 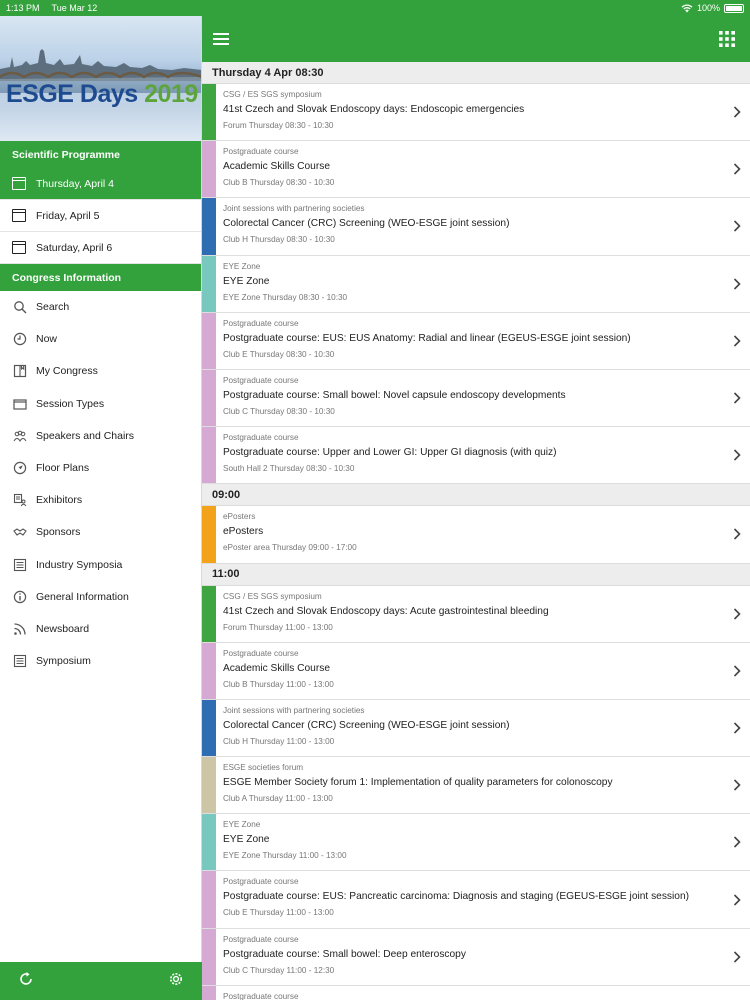 I want to click on calendar-icon, so click(x=19, y=215).